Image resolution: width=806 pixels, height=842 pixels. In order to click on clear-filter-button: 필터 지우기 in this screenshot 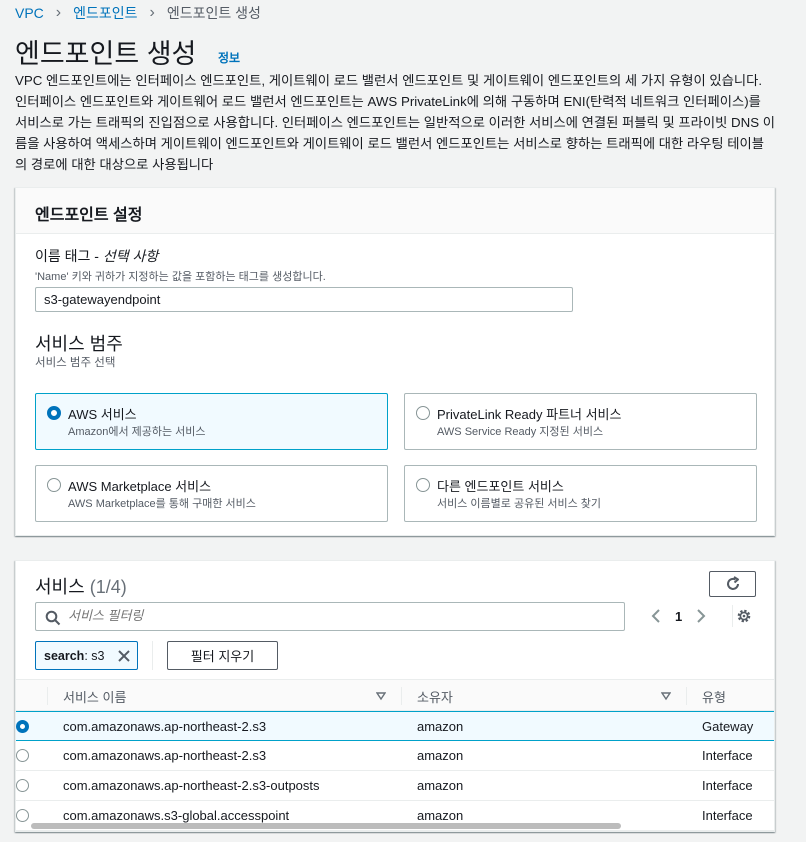, I will do `click(222, 655)`.